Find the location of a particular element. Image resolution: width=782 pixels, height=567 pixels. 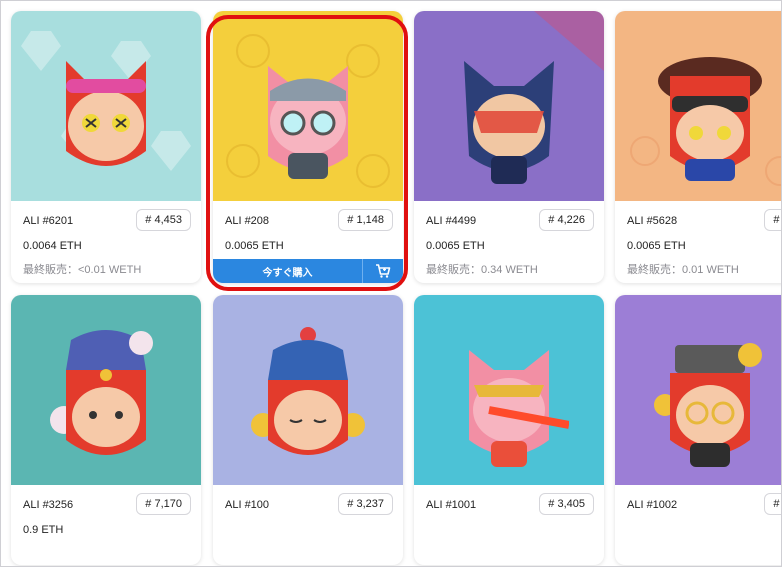

cart-icon is located at coordinates (383, 271).